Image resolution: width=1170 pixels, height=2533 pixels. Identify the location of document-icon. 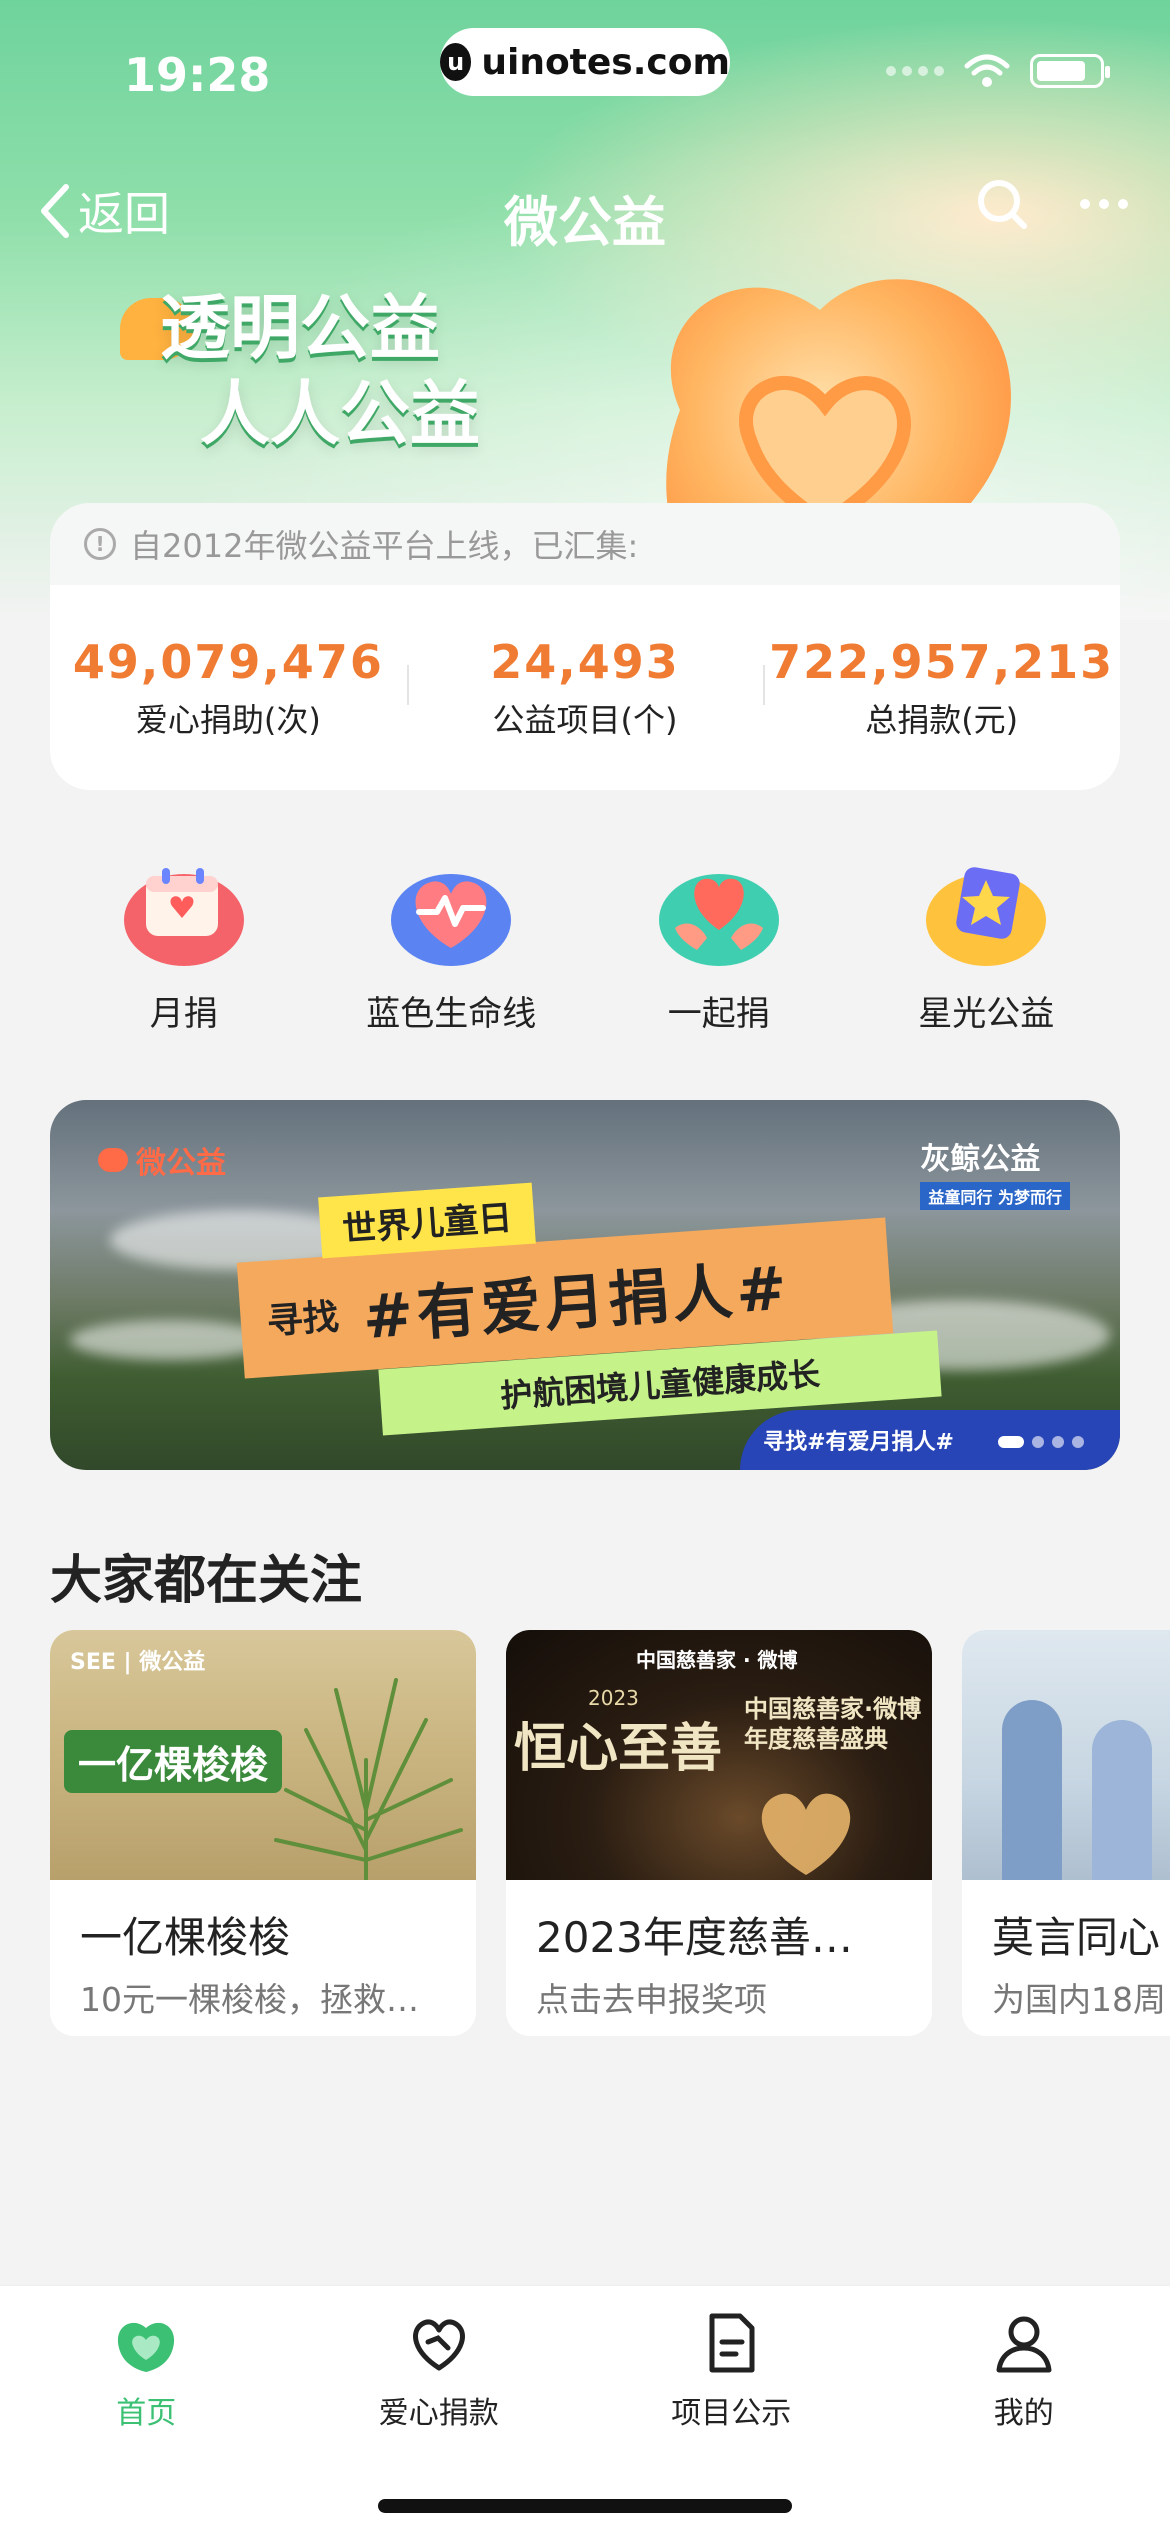
(731, 2343).